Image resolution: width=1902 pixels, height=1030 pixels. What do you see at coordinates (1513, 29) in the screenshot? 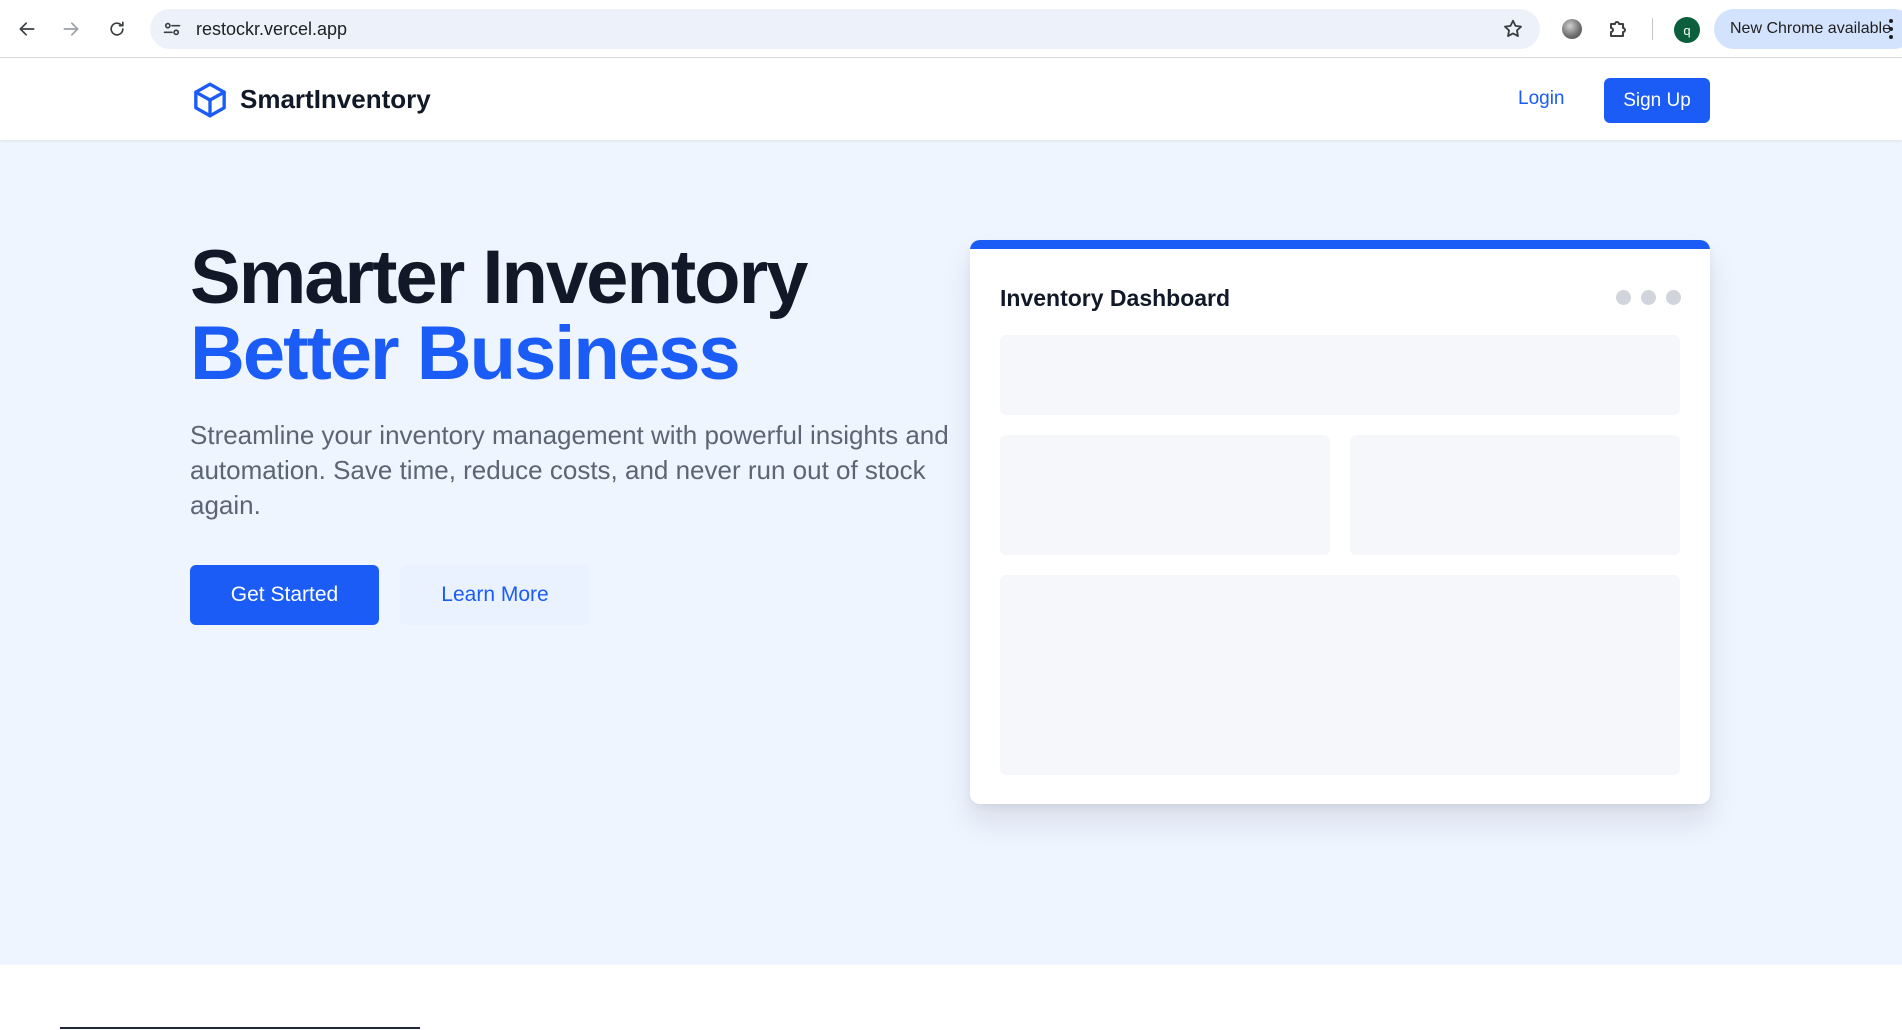
I see `star-icon` at bounding box center [1513, 29].